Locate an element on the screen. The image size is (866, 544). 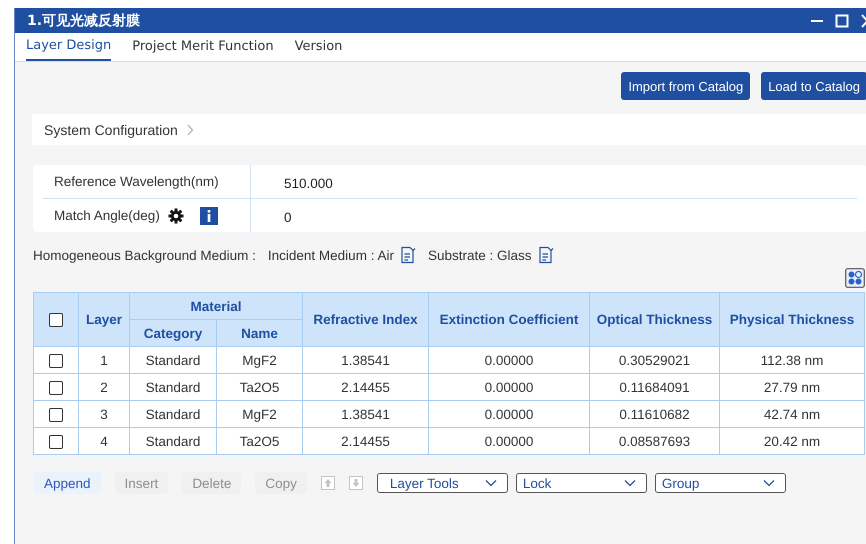
parameter-value: 510.000 is located at coordinates (308, 183).